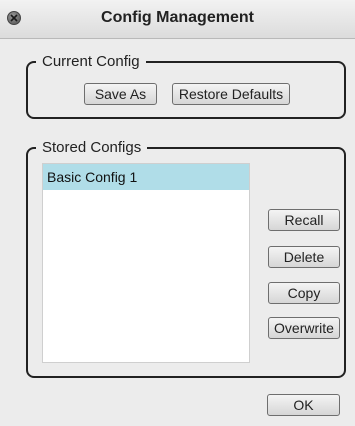  What do you see at coordinates (146, 177) in the screenshot?
I see `list-item: Basic Config 1` at bounding box center [146, 177].